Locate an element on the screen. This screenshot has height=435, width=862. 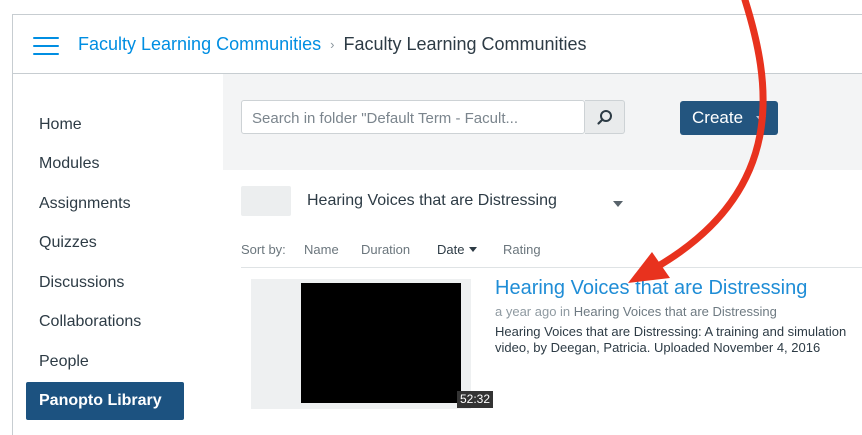
nav-people: People is located at coordinates (64, 362).